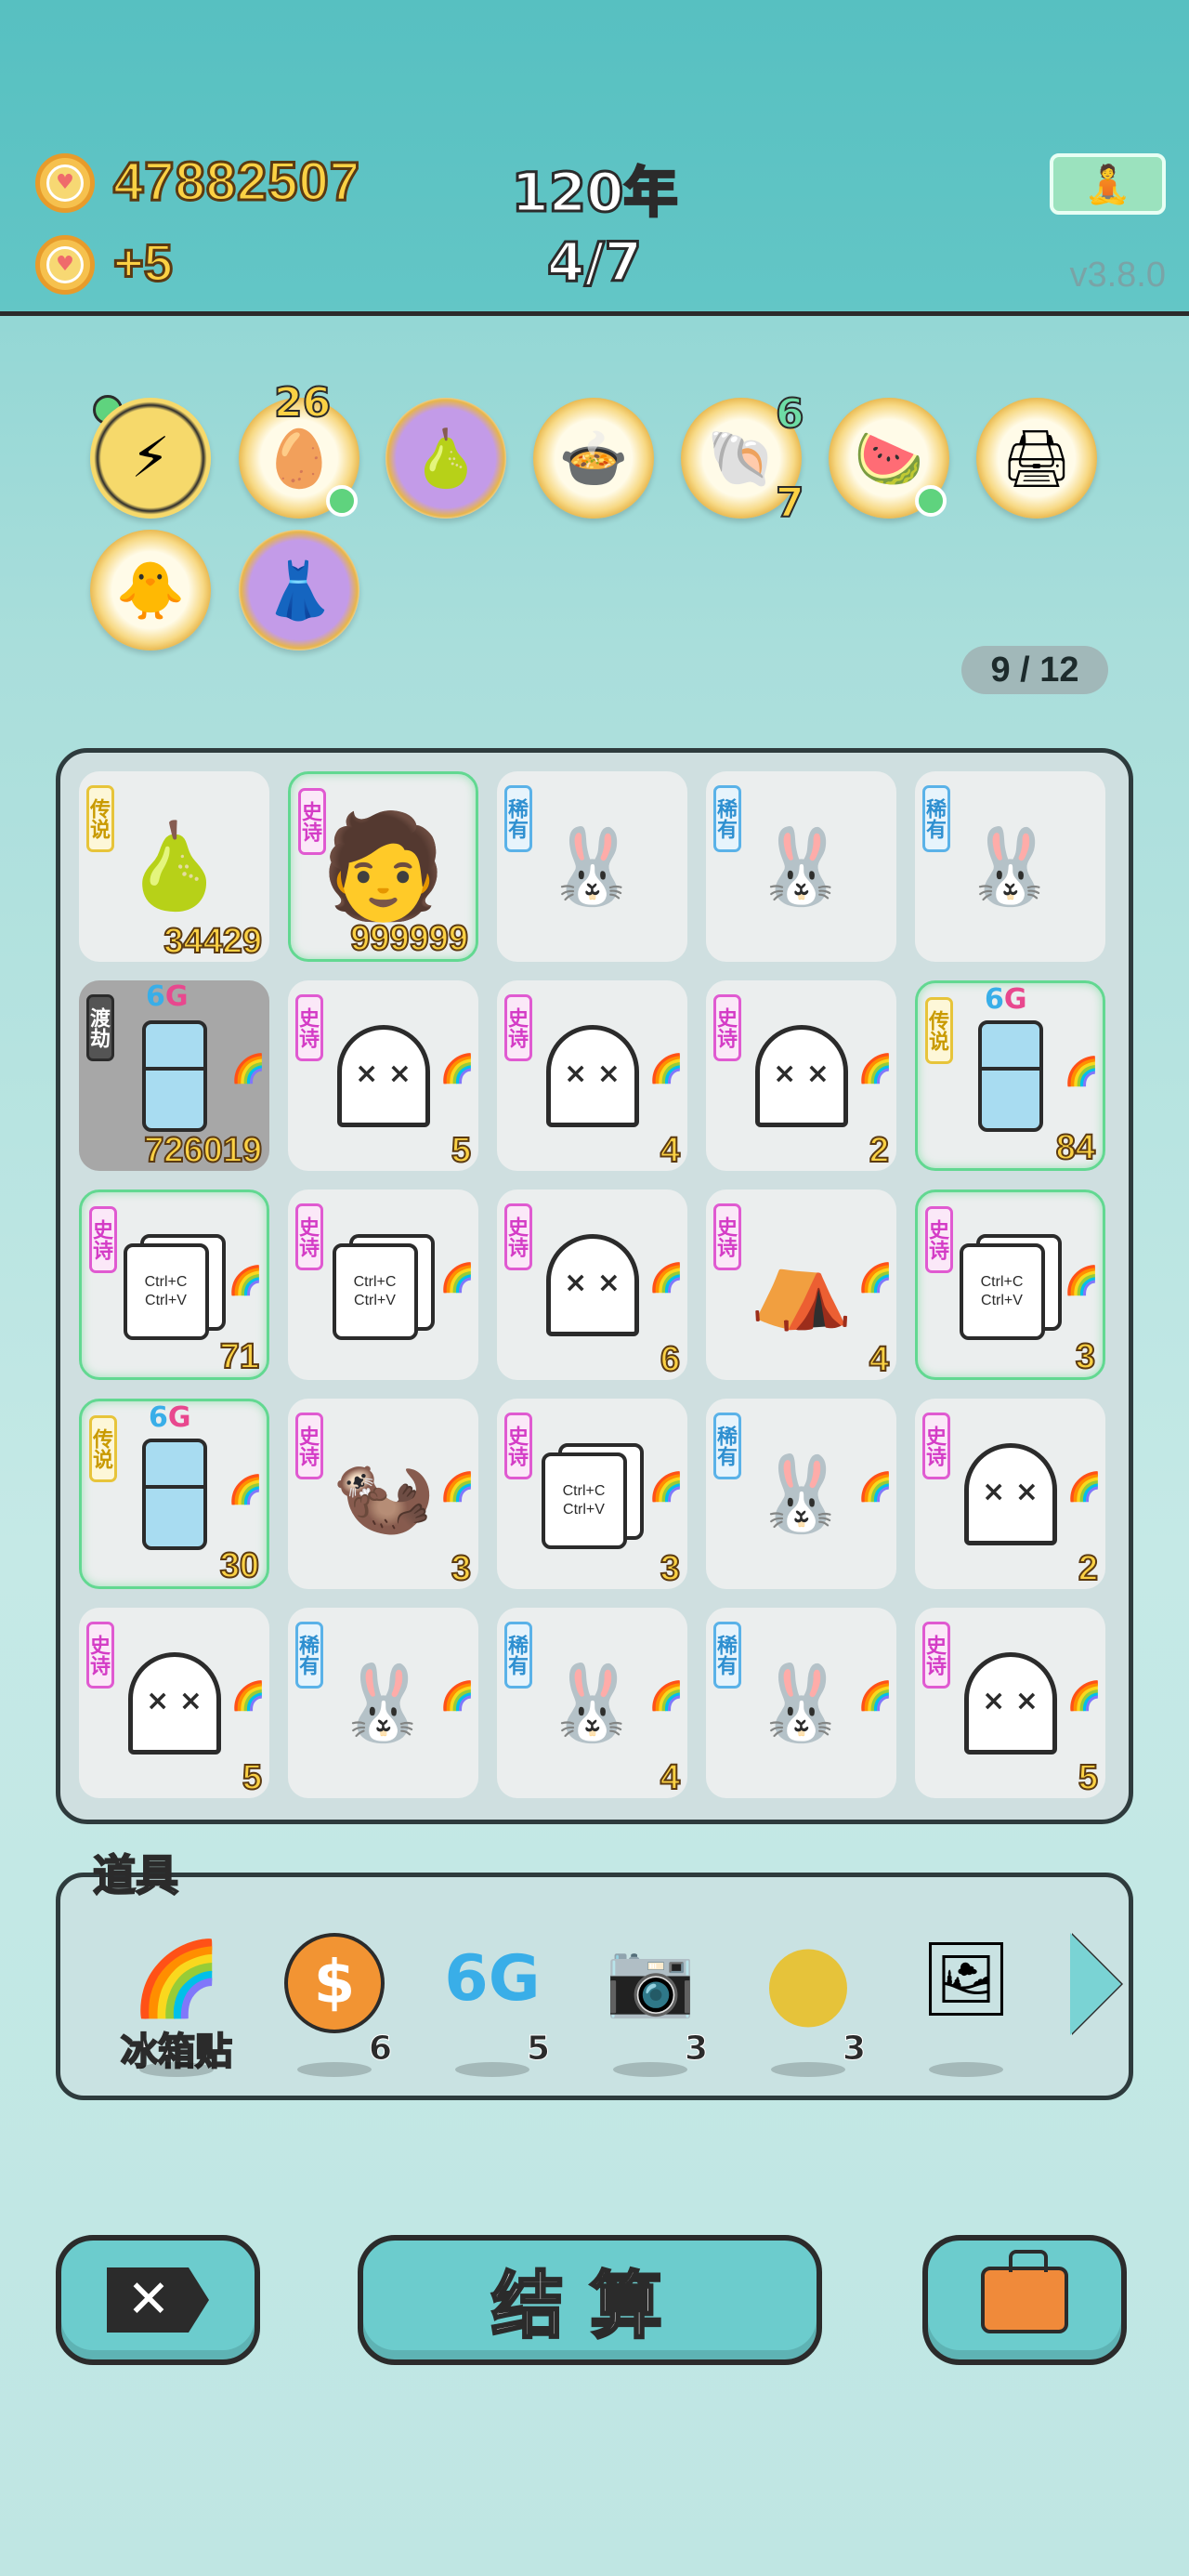 The width and height of the screenshot is (1189, 2576). I want to click on cell-count: 726019, so click(203, 1150).